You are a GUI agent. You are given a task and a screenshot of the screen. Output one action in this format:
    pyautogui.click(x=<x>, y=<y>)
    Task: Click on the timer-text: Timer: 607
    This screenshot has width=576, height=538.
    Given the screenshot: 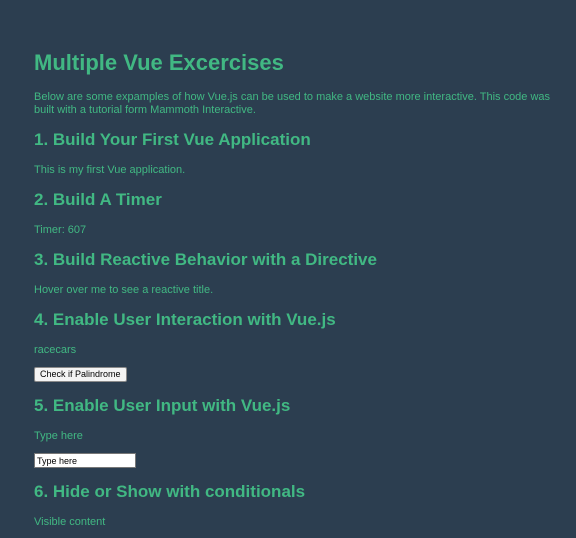 What is the action you would take?
    pyautogui.click(x=60, y=230)
    